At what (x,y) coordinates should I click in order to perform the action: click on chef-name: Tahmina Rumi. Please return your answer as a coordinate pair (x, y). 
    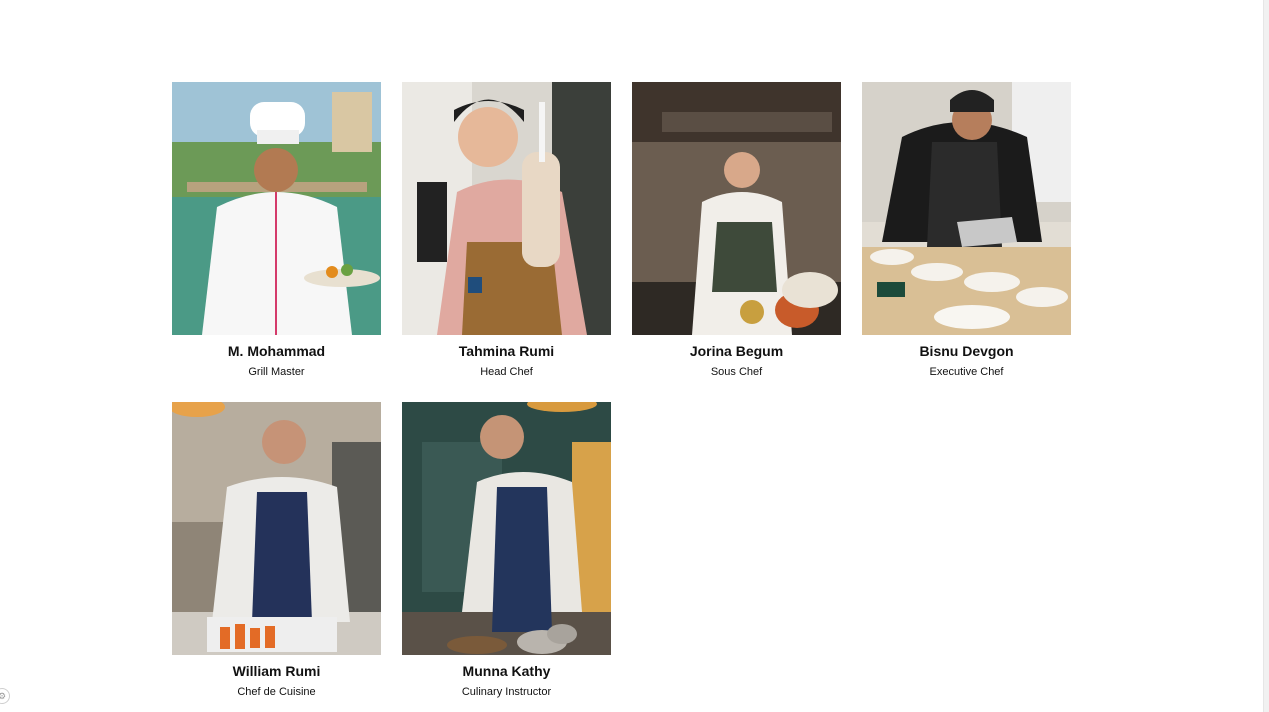
    Looking at the image, I should click on (506, 351).